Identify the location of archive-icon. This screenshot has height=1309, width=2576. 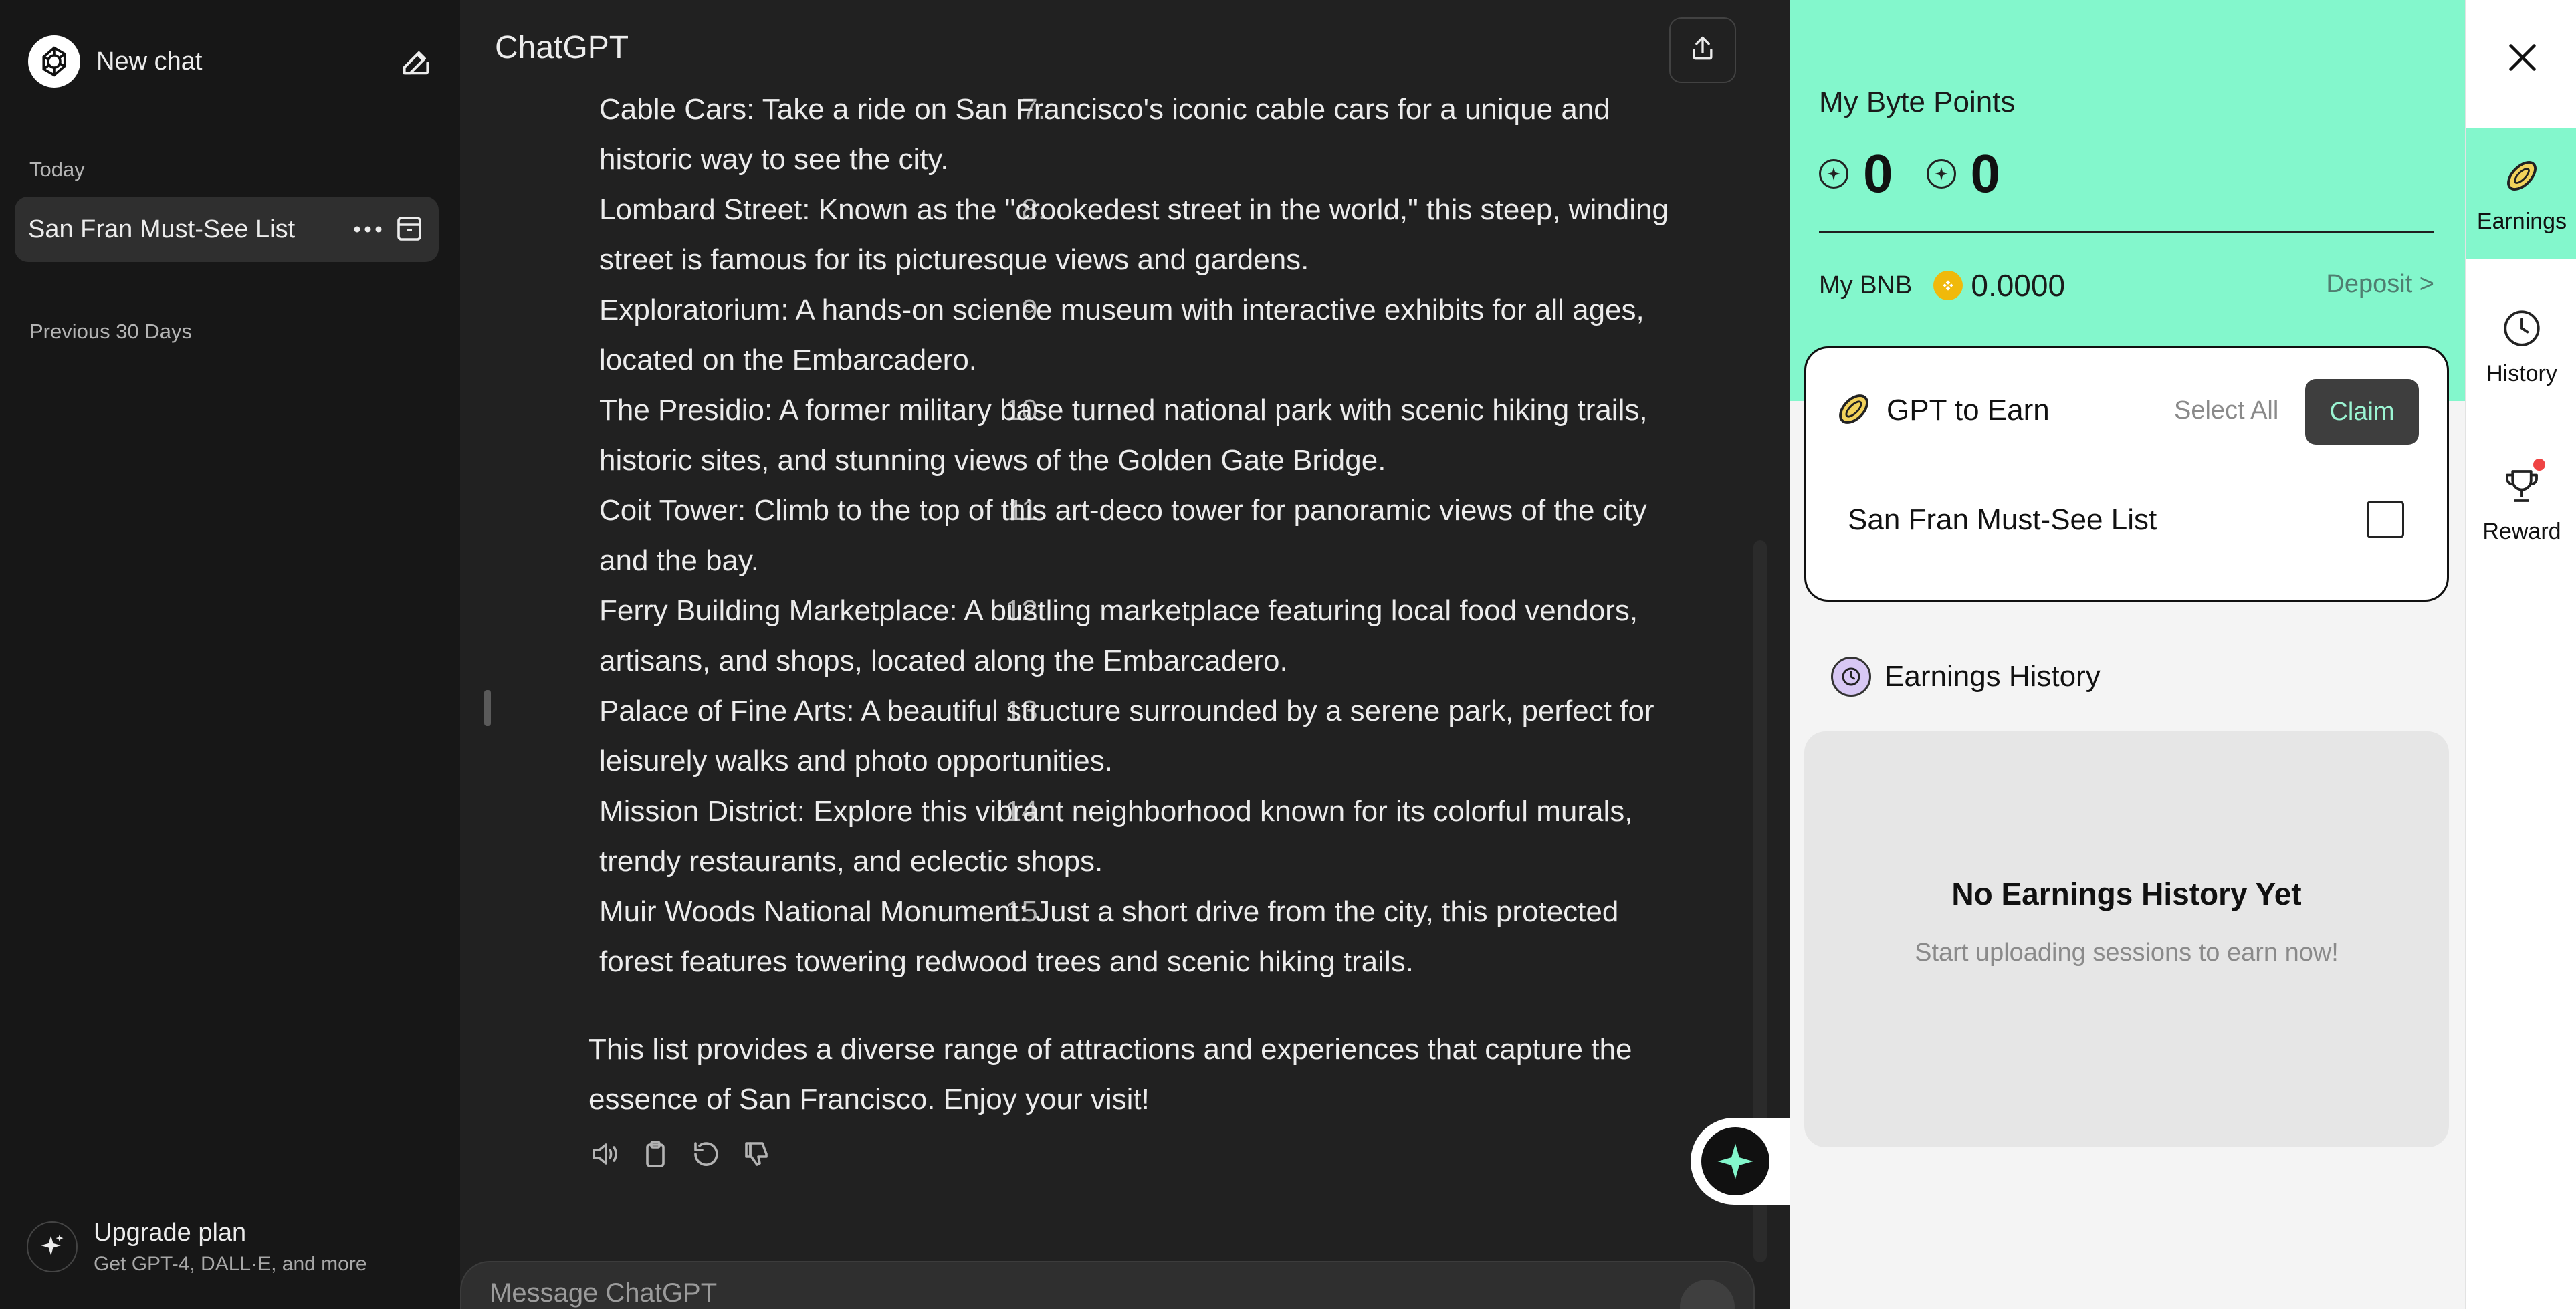
(409, 229).